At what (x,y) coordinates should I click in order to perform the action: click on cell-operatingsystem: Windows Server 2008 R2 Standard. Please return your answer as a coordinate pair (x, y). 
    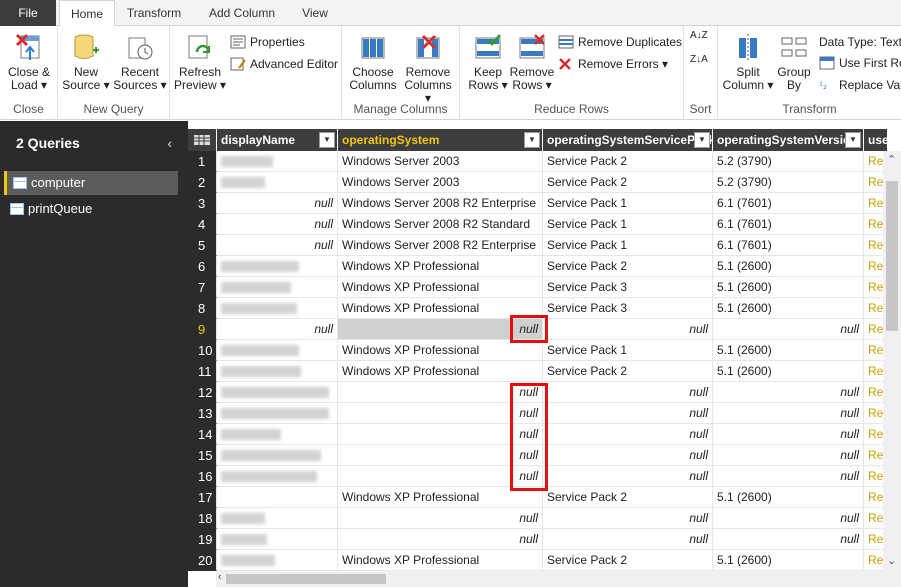
    Looking at the image, I should click on (440, 224).